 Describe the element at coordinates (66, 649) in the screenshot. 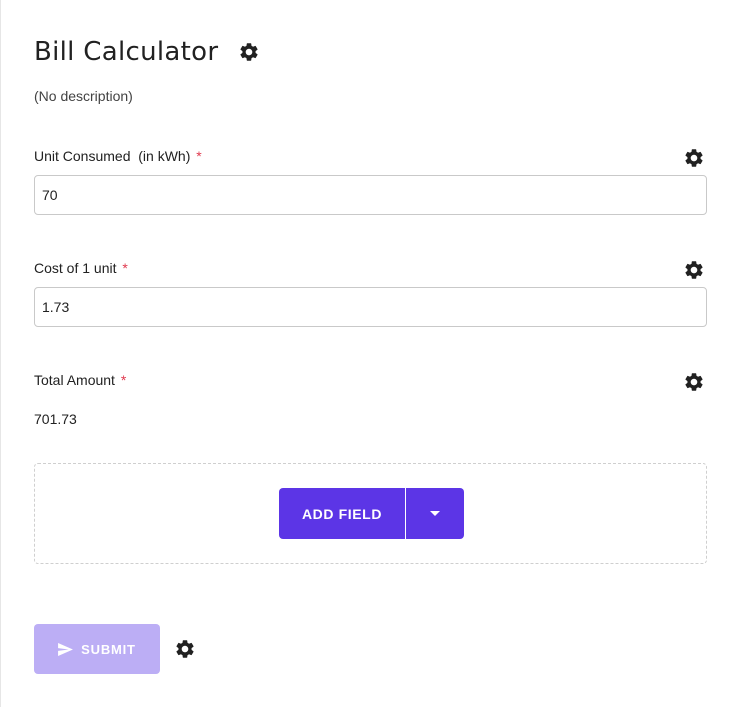

I see `send-icon` at that location.